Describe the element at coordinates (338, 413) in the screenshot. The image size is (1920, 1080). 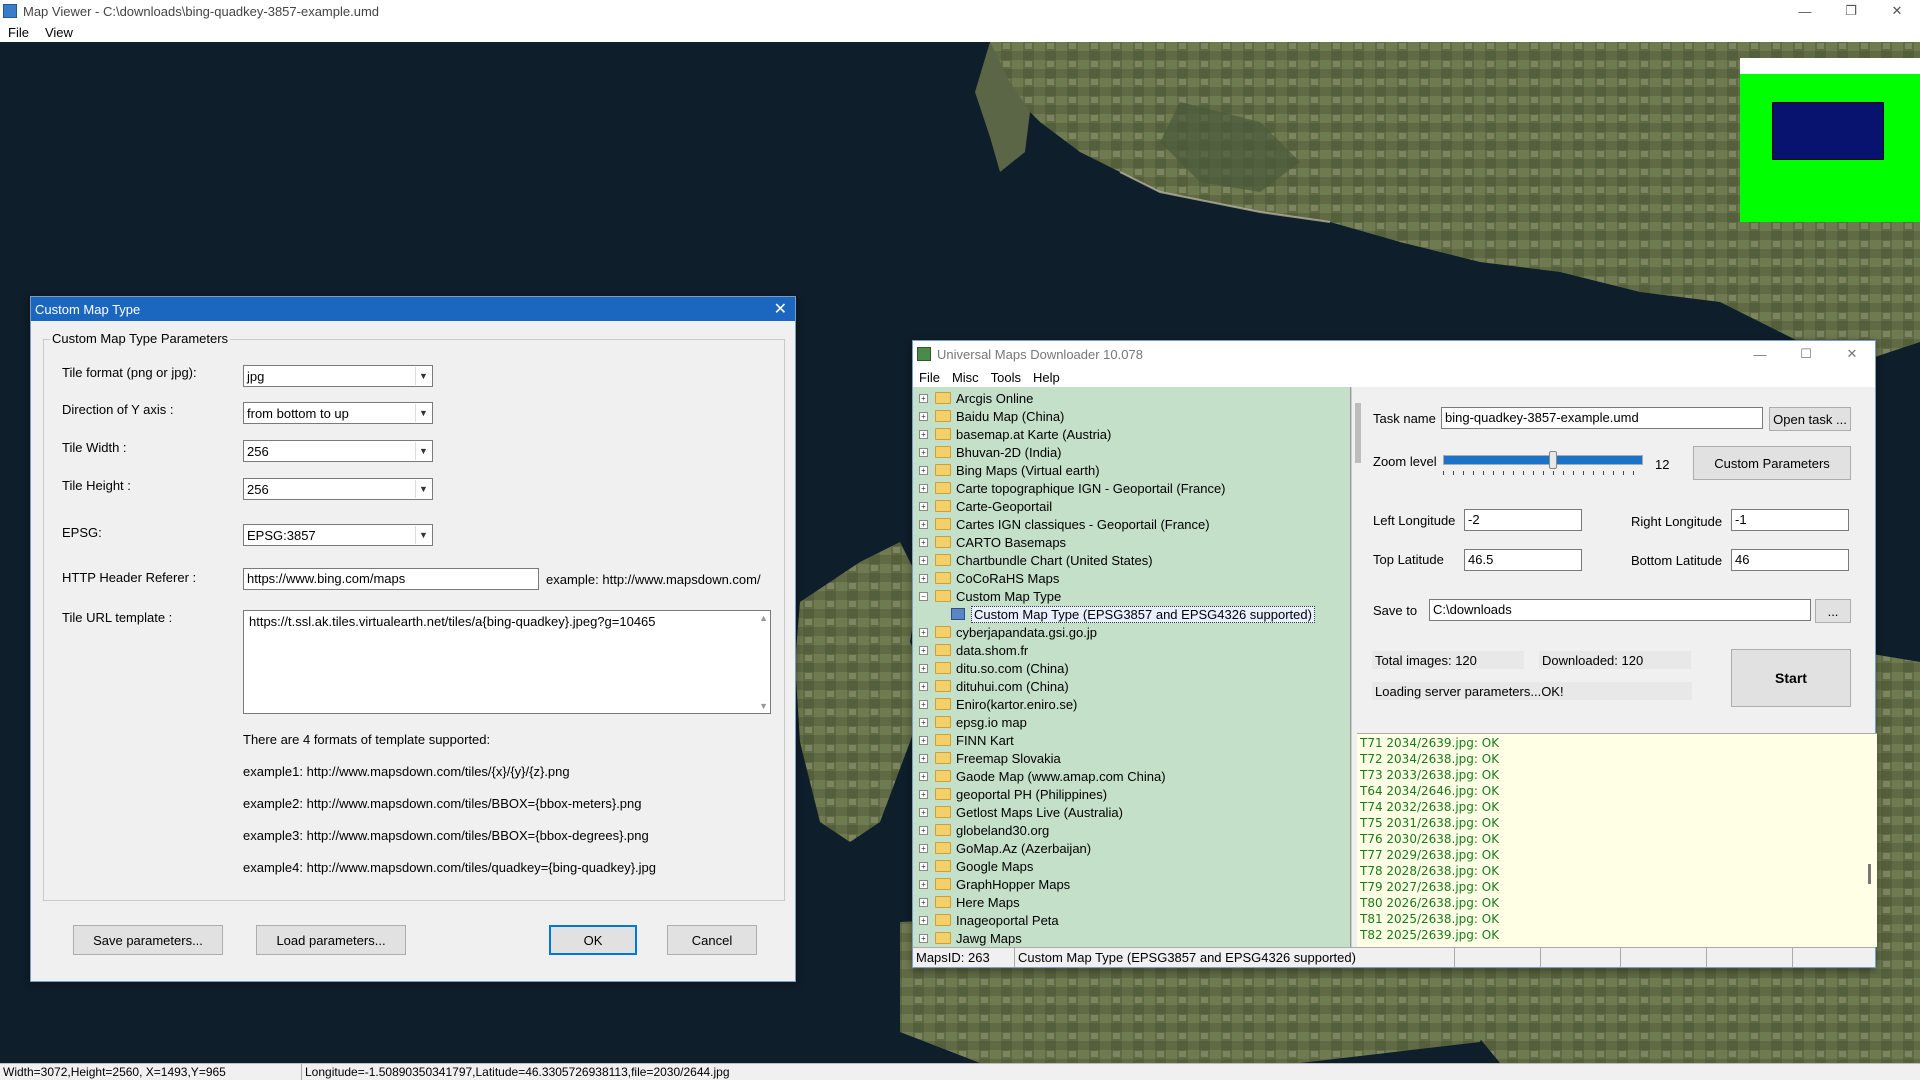
I see `y-axis-select: from bottom to up ▼` at that location.